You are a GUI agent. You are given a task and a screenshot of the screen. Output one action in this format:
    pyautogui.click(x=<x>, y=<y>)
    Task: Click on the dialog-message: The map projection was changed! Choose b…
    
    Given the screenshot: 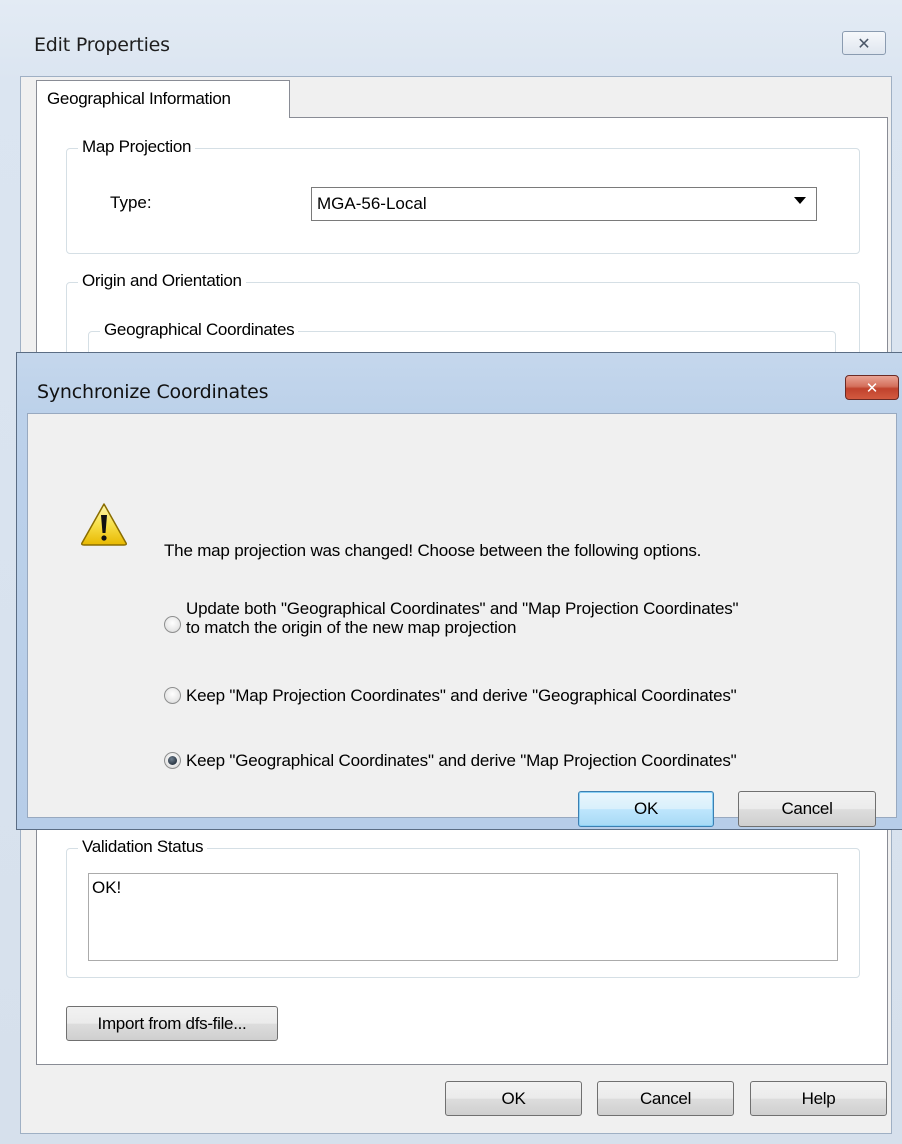 What is the action you would take?
    pyautogui.click(x=433, y=550)
    